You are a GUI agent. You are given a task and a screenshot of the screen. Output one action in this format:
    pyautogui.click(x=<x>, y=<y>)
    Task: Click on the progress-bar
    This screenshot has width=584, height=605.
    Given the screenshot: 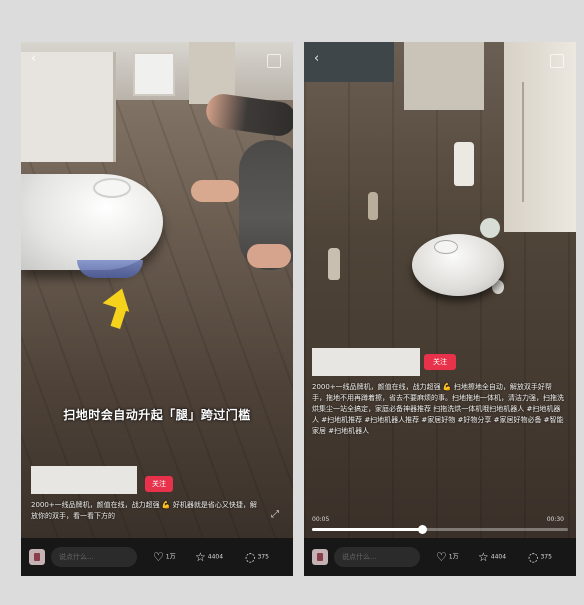 What is the action you would take?
    pyautogui.click(x=440, y=529)
    